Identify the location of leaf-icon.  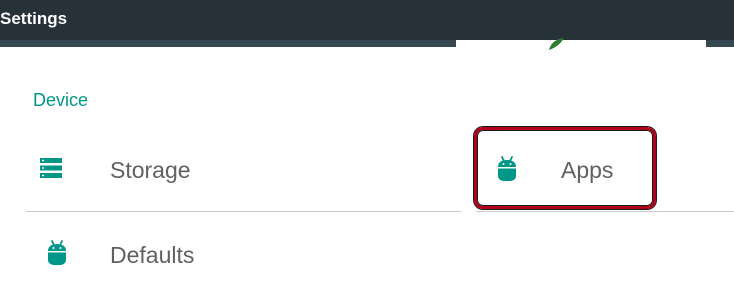
(556, 44).